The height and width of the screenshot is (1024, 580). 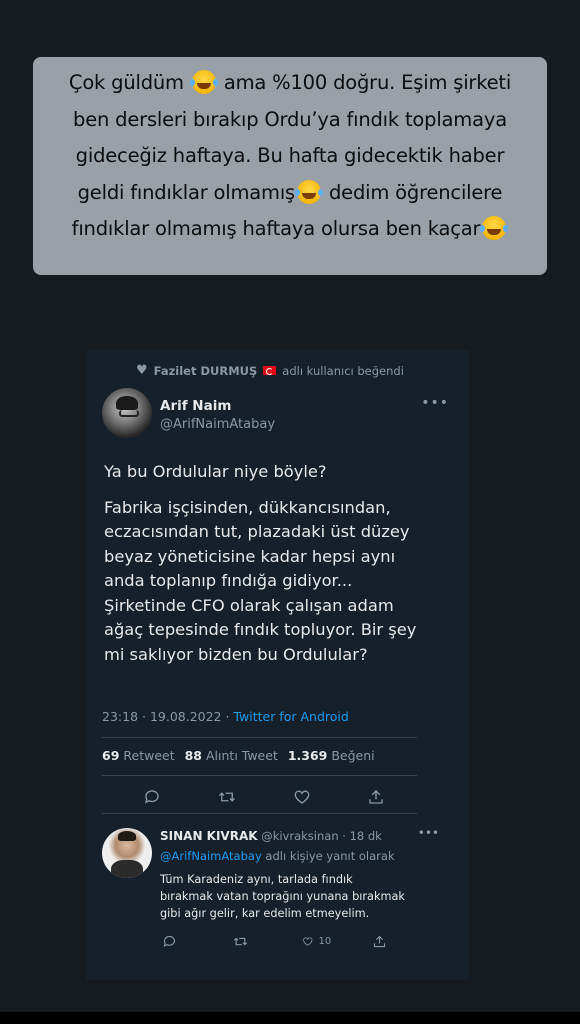 What do you see at coordinates (352, 755) in the screenshot?
I see `like-label: Beğeni` at bounding box center [352, 755].